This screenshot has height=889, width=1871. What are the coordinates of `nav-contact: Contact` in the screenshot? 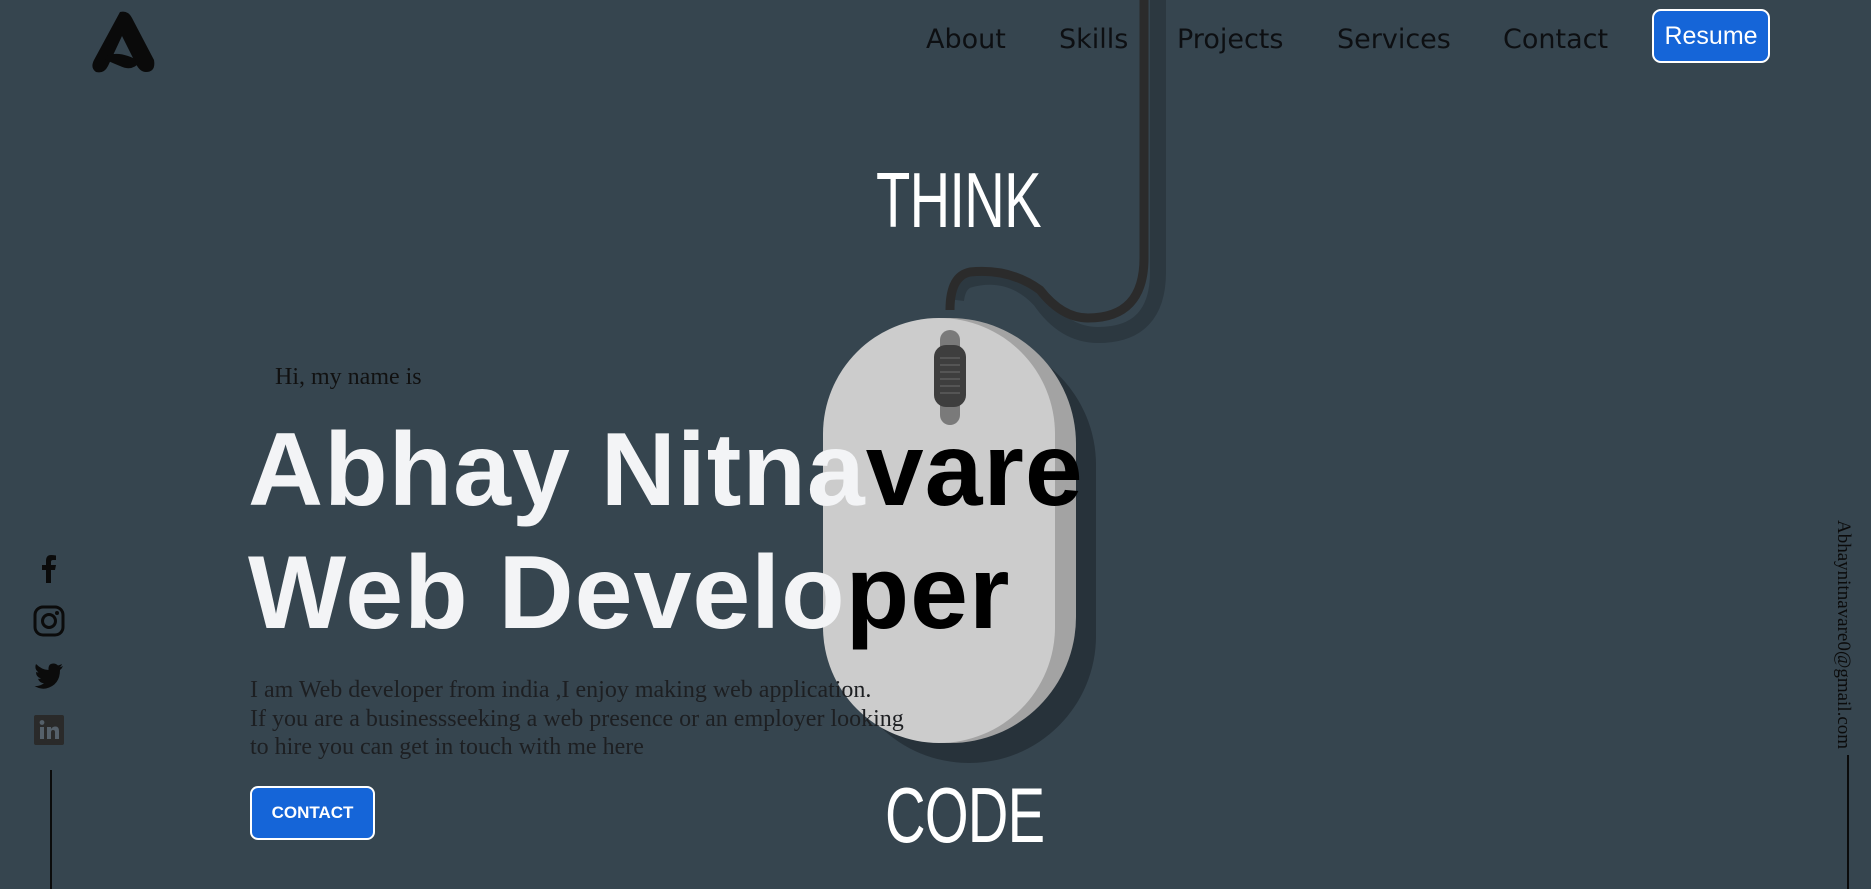 It's located at (1555, 40).